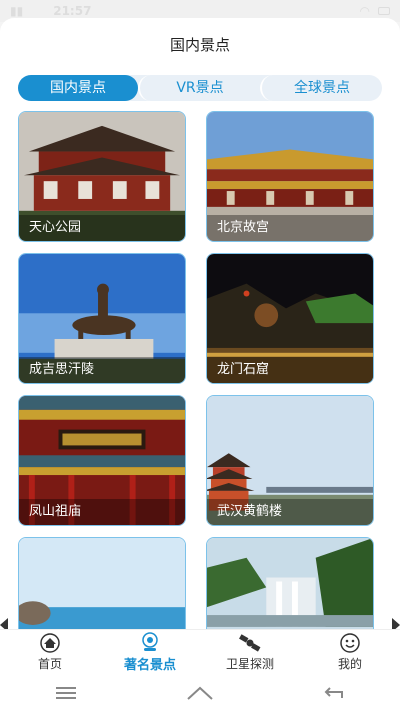  Describe the element at coordinates (290, 460) in the screenshot. I see `attraction-card: 武汉黄鹤楼` at that location.